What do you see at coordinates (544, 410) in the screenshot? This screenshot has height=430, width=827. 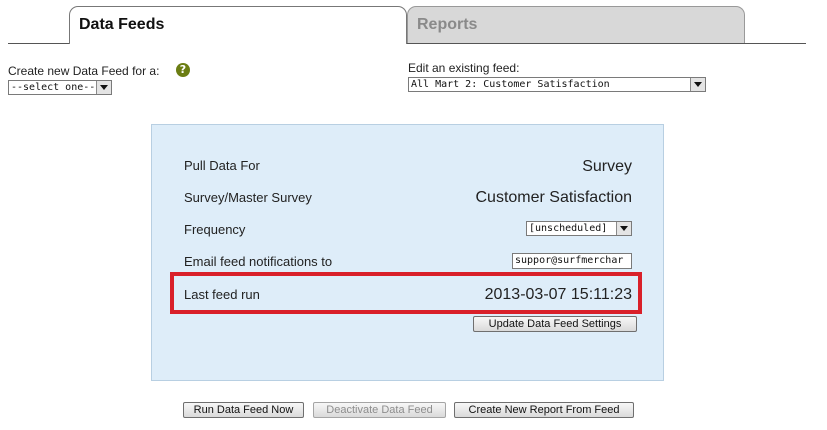 I see `create-report-button: Create New Report From Feed` at bounding box center [544, 410].